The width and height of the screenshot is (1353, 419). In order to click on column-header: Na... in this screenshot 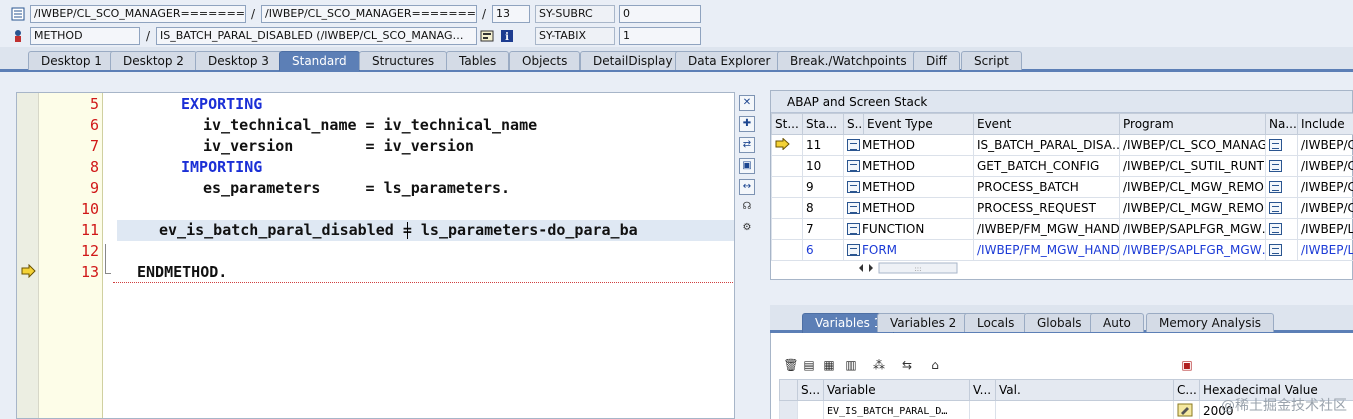, I will do `click(1281, 124)`.